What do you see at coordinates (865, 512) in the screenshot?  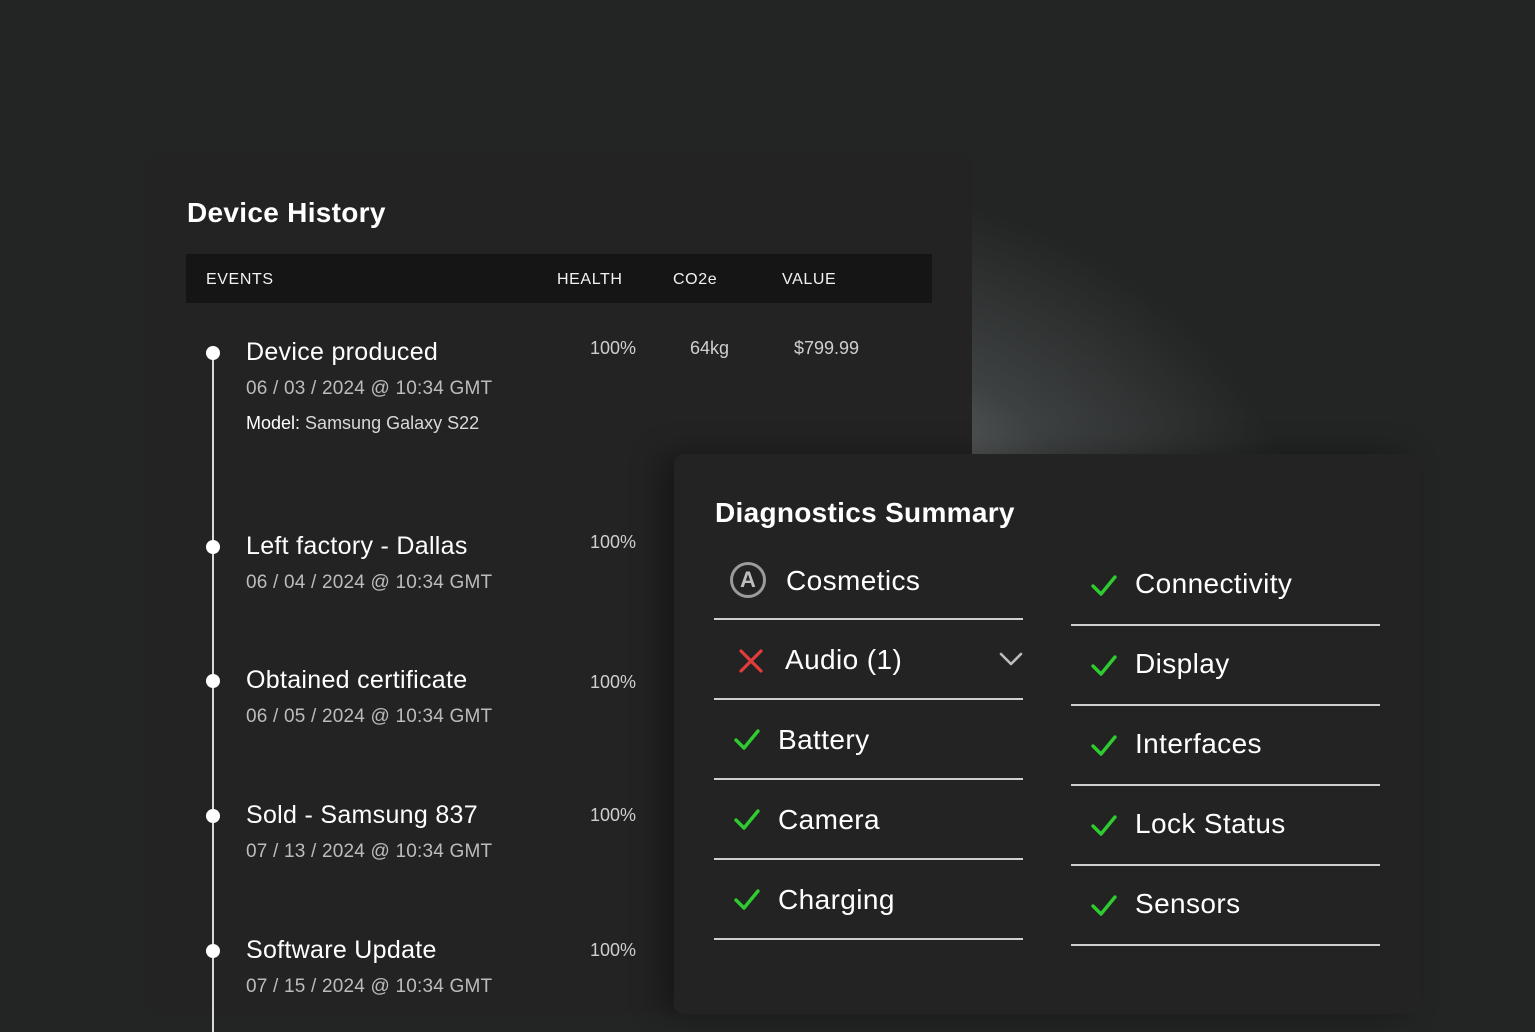 I see `diagnostics-summary-title: Diagnostics Summary` at bounding box center [865, 512].